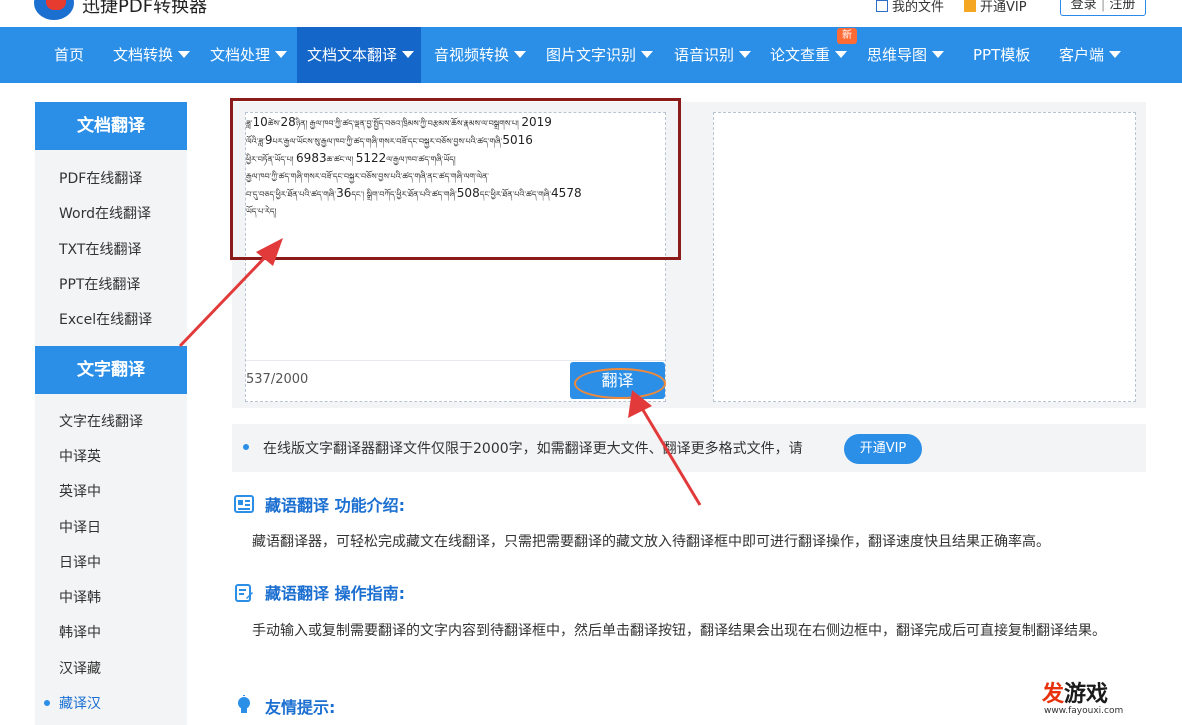 The image size is (1182, 725). Describe the element at coordinates (300, 707) in the screenshot. I see `tip-title: 友情提示:` at that location.